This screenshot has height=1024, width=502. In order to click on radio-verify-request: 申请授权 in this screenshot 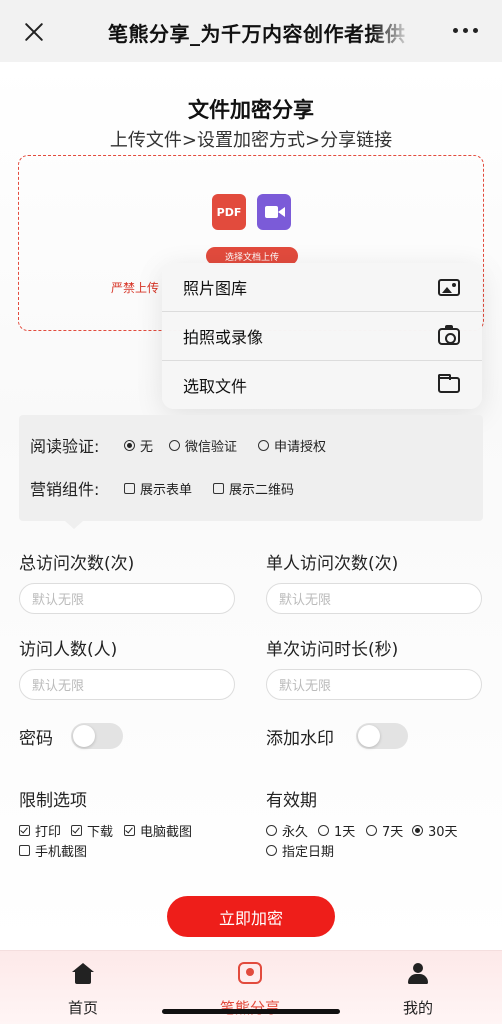, I will do `click(292, 445)`.